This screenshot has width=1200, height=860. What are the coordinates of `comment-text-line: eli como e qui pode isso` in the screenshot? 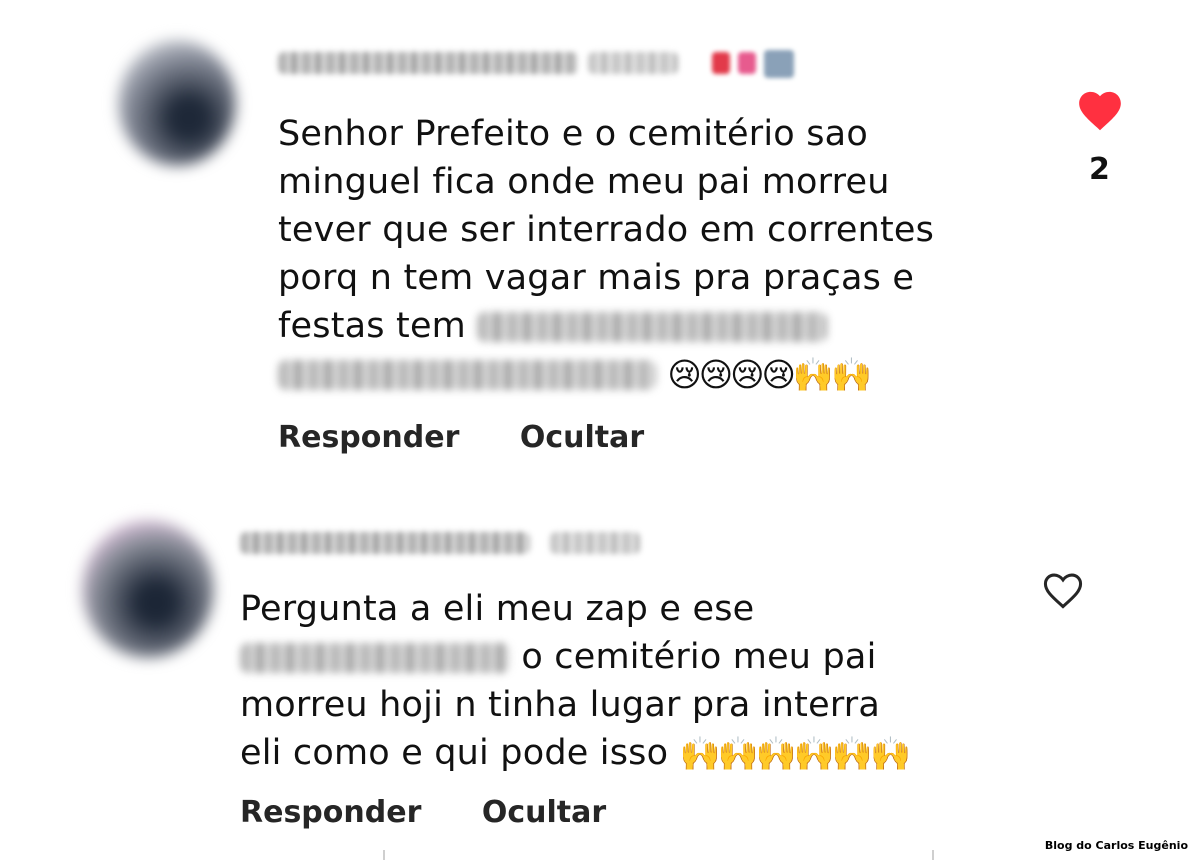 It's located at (454, 753).